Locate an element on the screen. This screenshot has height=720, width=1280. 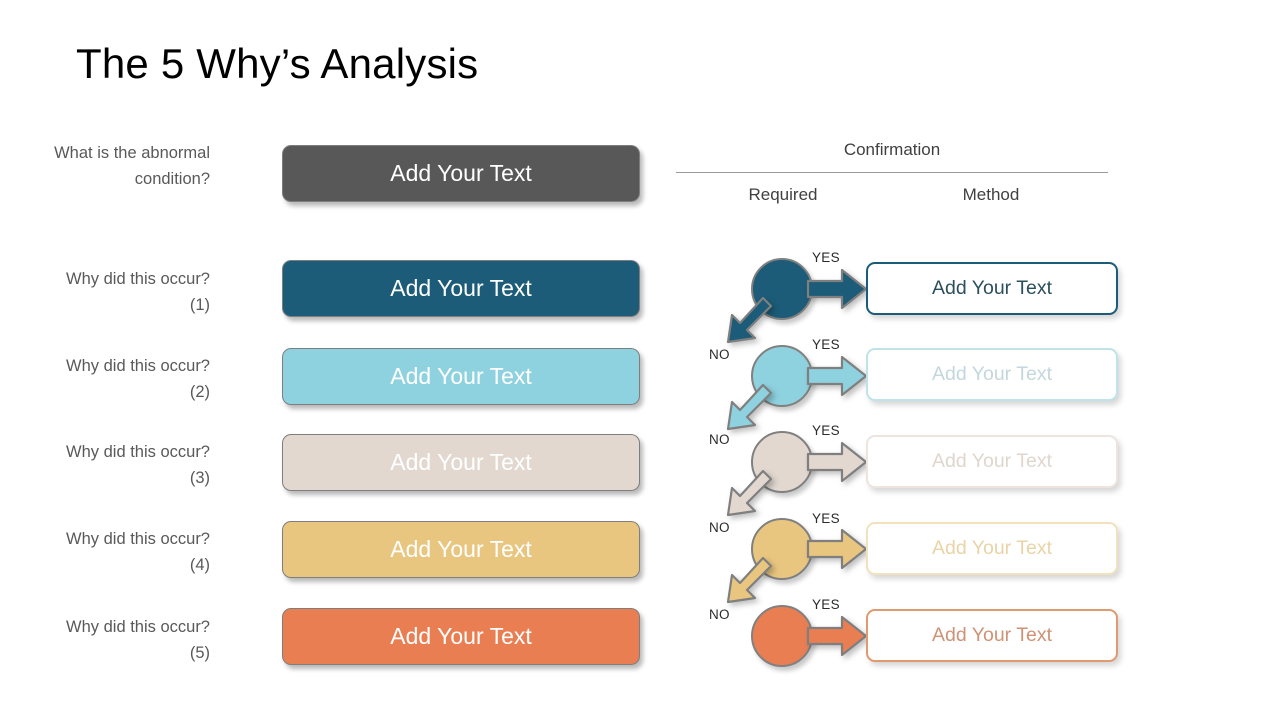
why-bar-3-text: Add Your Text is located at coordinates (461, 462).